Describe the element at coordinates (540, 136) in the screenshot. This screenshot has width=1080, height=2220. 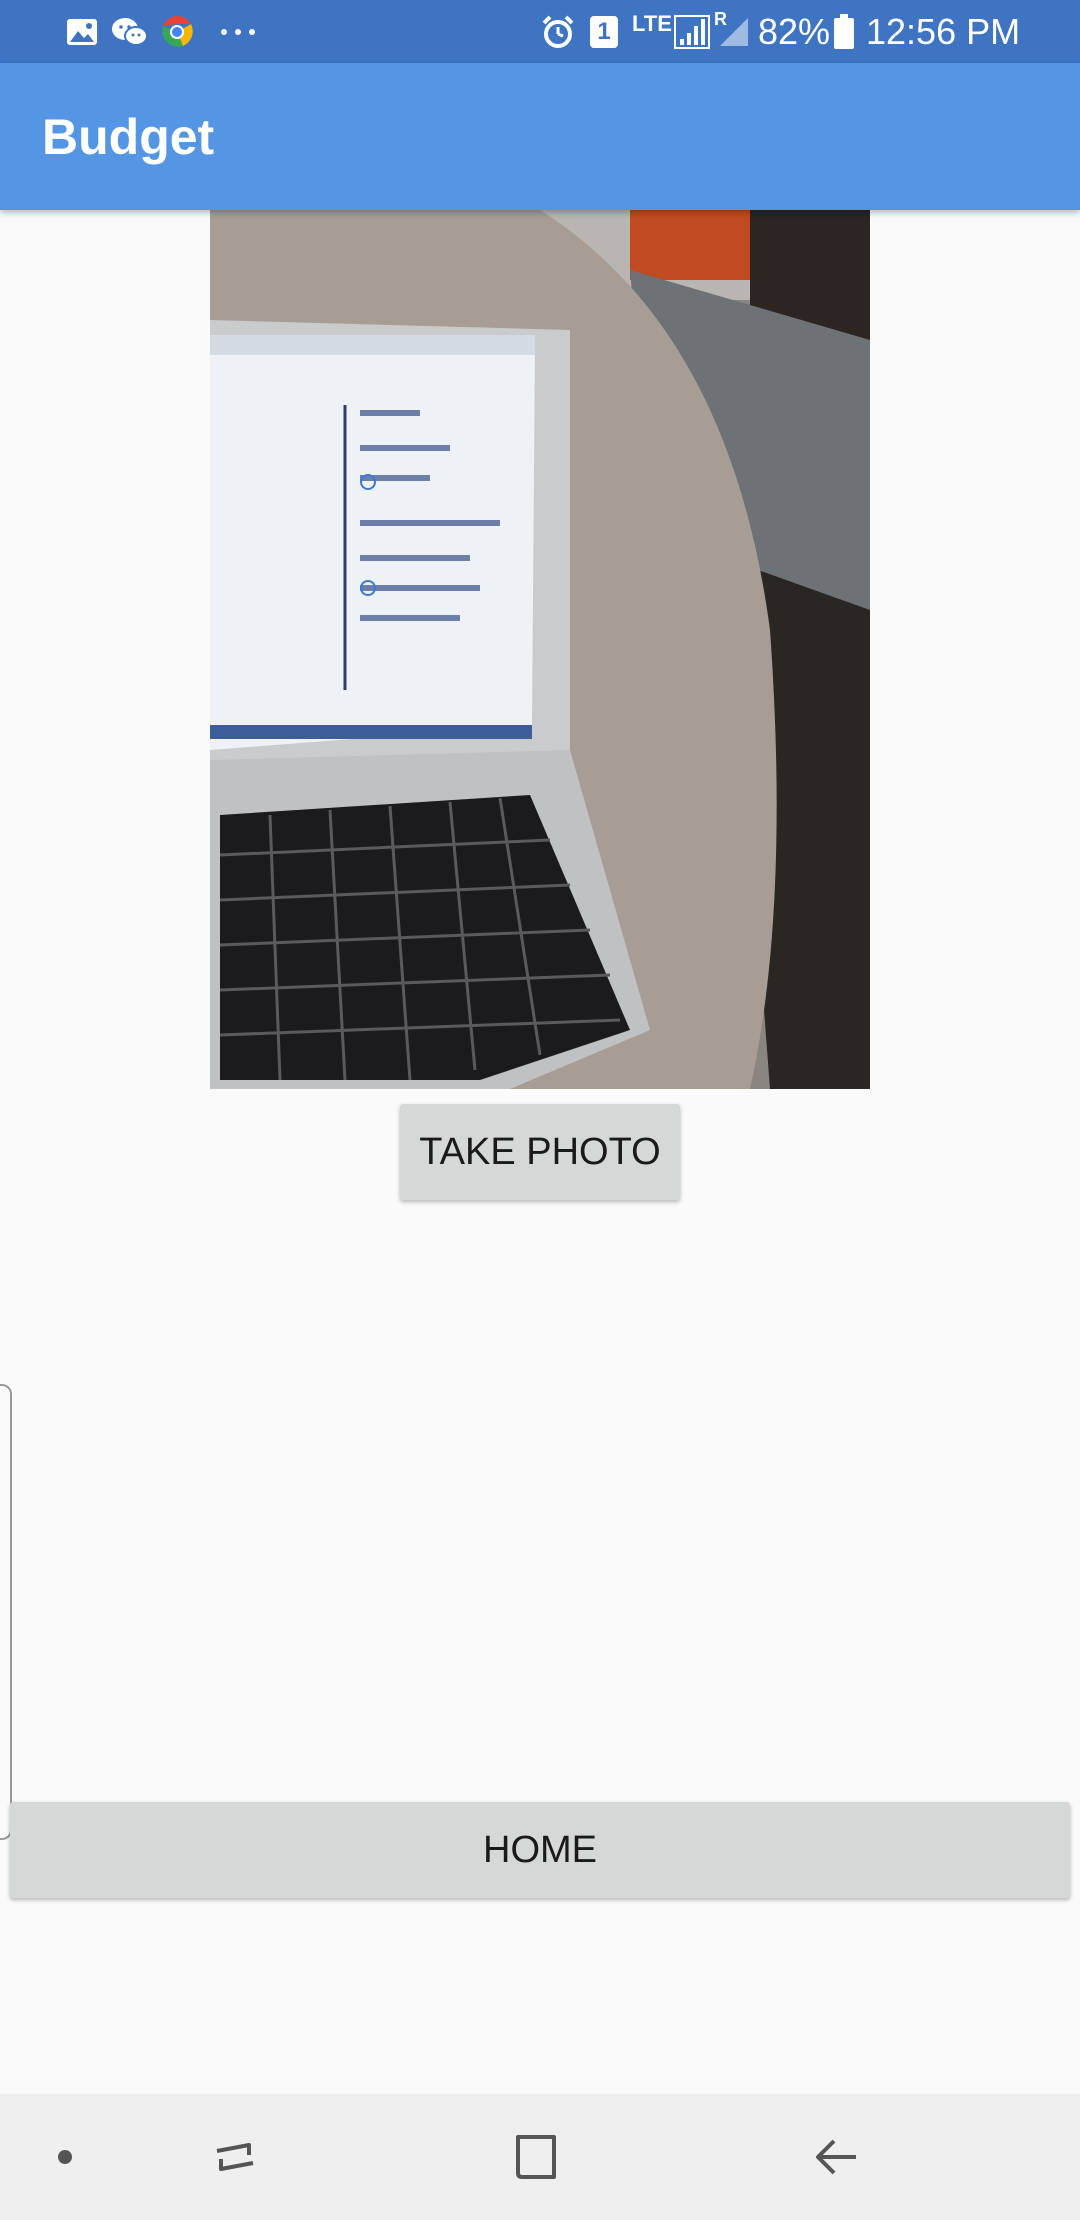
I see `app-bar: Budget` at that location.